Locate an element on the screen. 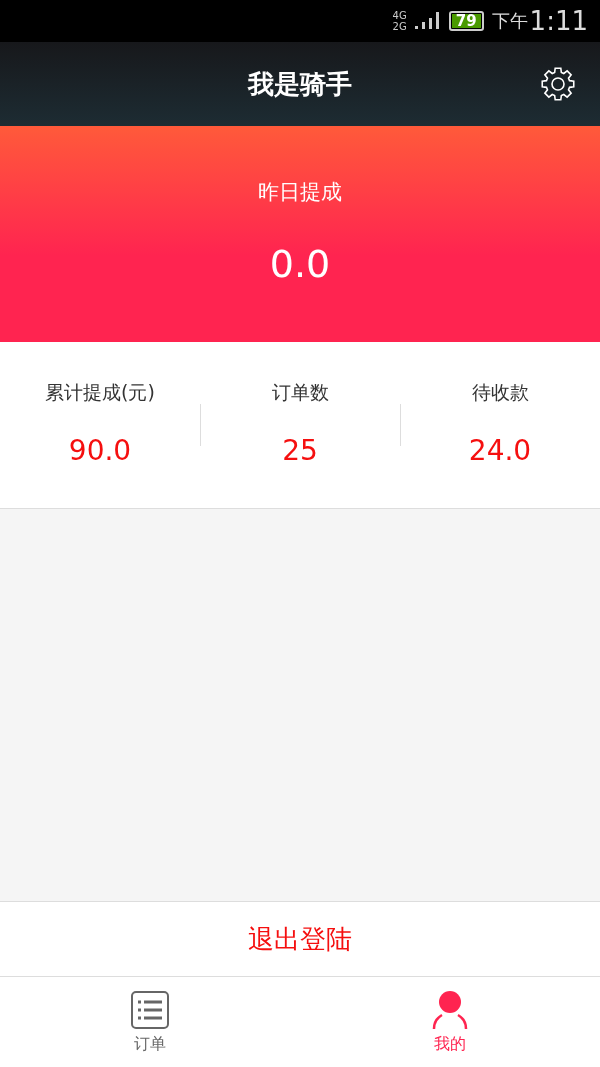 The image size is (600, 1067). person-icon is located at coordinates (450, 1009).